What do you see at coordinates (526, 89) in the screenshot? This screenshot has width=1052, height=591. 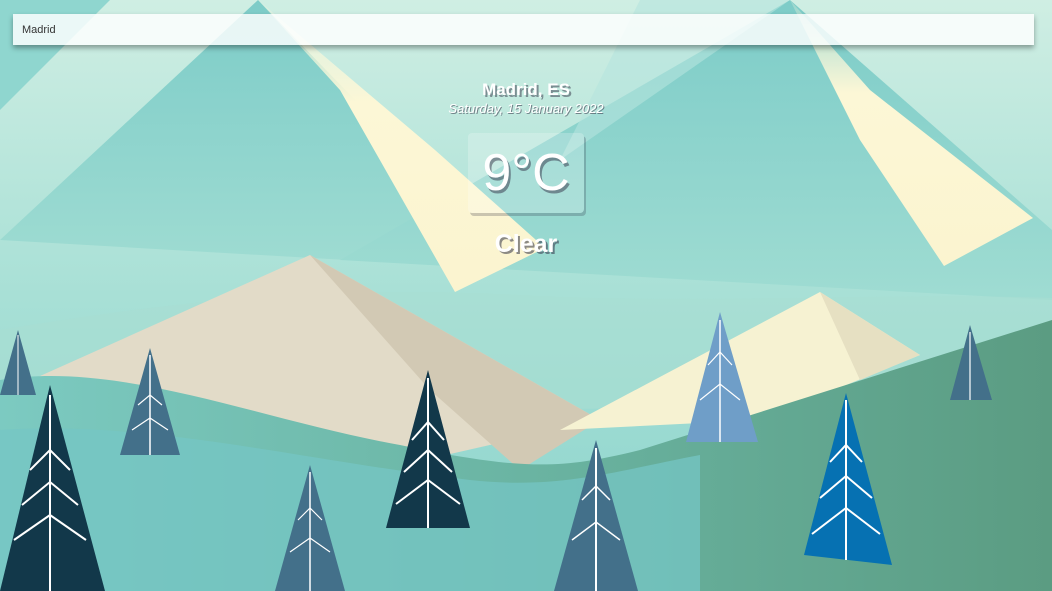 I see `location-name: Madrid, ES` at bounding box center [526, 89].